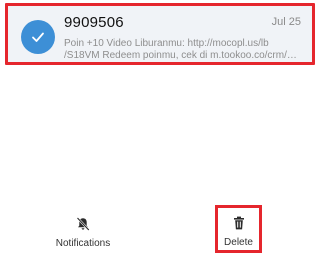  Describe the element at coordinates (238, 242) in the screenshot. I see `delete-label: Delete` at that location.